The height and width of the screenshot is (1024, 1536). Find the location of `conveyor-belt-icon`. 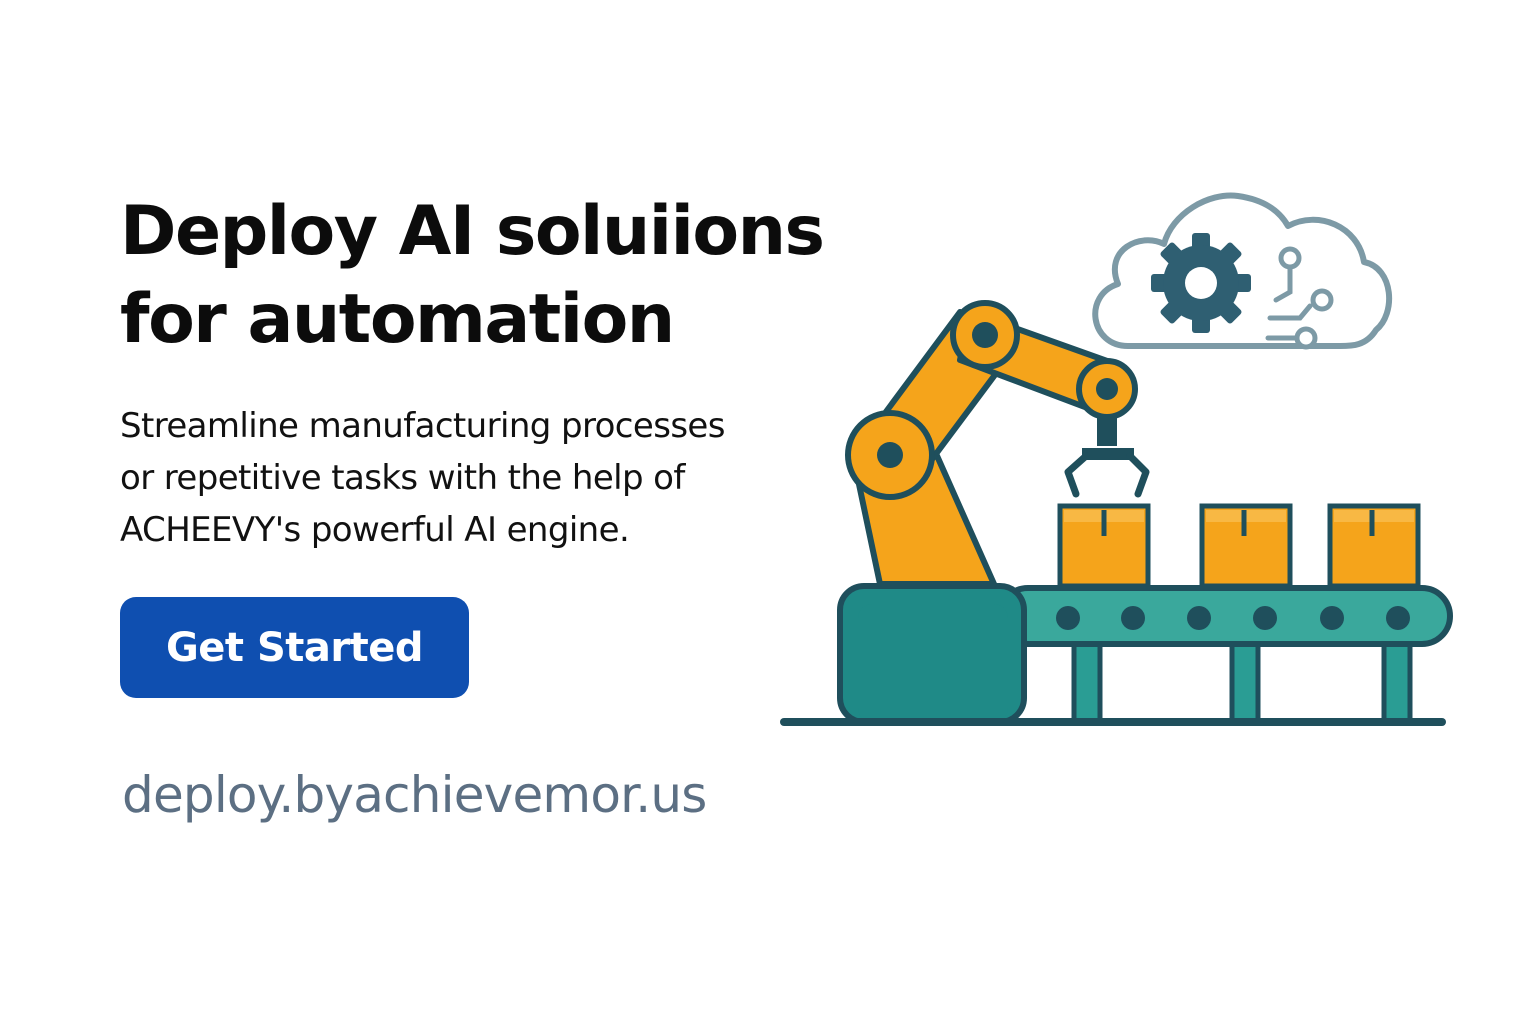

conveyor-belt-icon is located at coordinates (1116, 654).